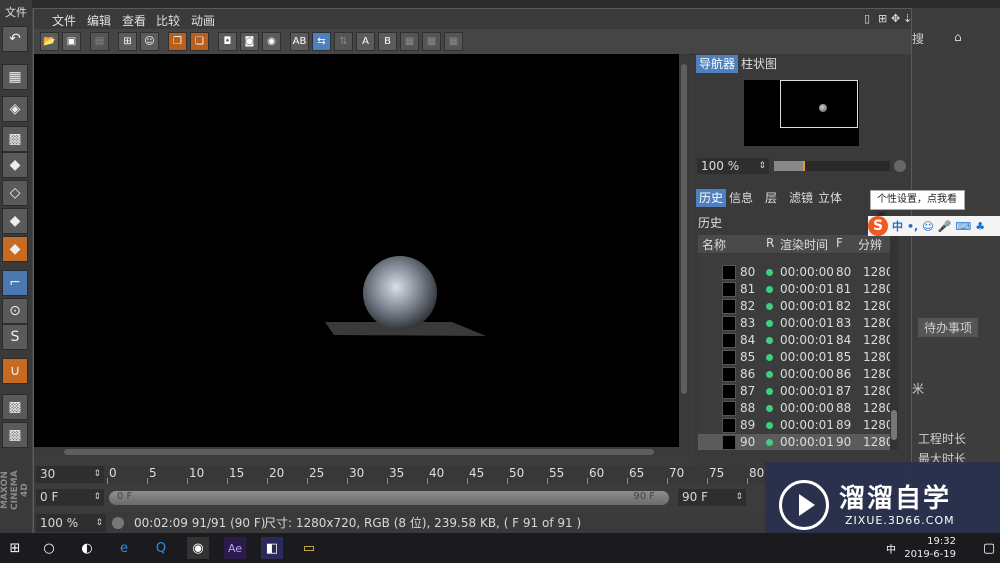 The width and height of the screenshot is (1000, 563). What do you see at coordinates (15, 283) in the screenshot?
I see `axis-tool-icon: ⌐` at bounding box center [15, 283].